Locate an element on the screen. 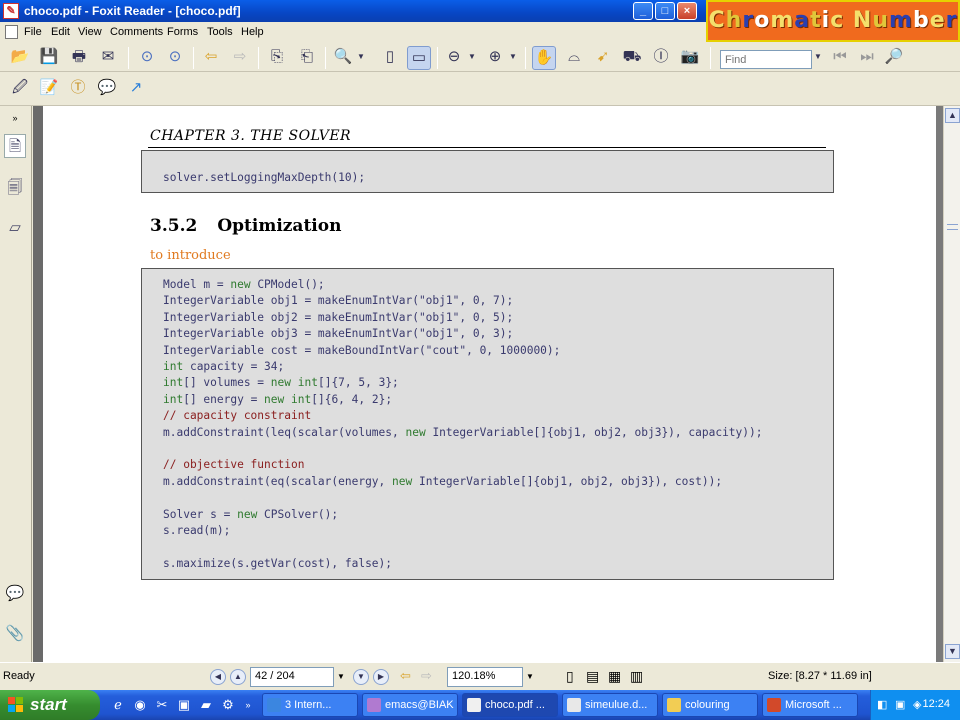 The image size is (960, 720). menu-edit: Edit is located at coordinates (60, 32).